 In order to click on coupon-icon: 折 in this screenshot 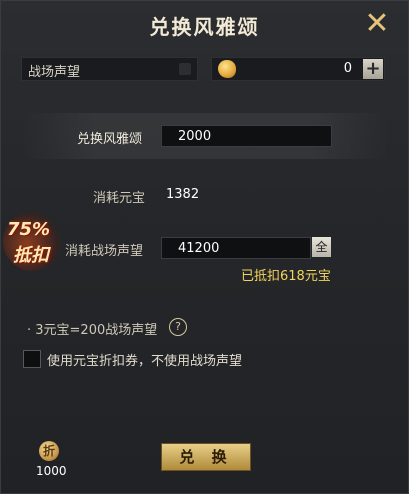, I will do `click(49, 451)`.